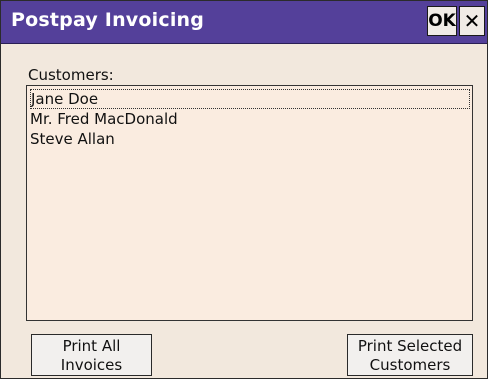  I want to click on print-selected-label-line1: Print Selected, so click(410, 346).